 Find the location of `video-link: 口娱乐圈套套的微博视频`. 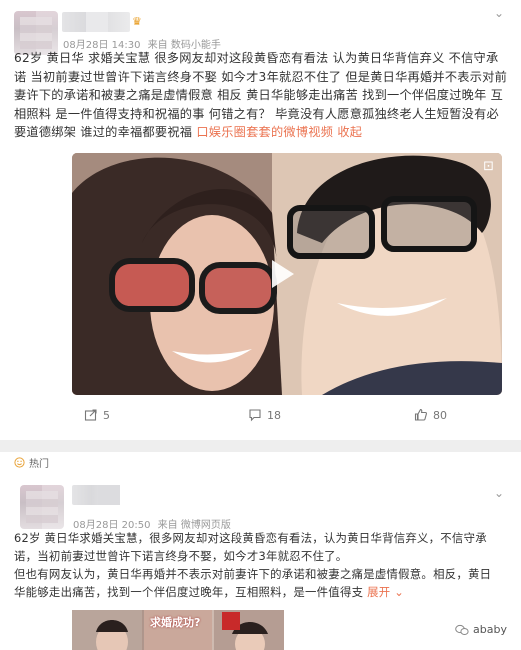

video-link: 口娱乐圈套套的微博视频 is located at coordinates (264, 132).